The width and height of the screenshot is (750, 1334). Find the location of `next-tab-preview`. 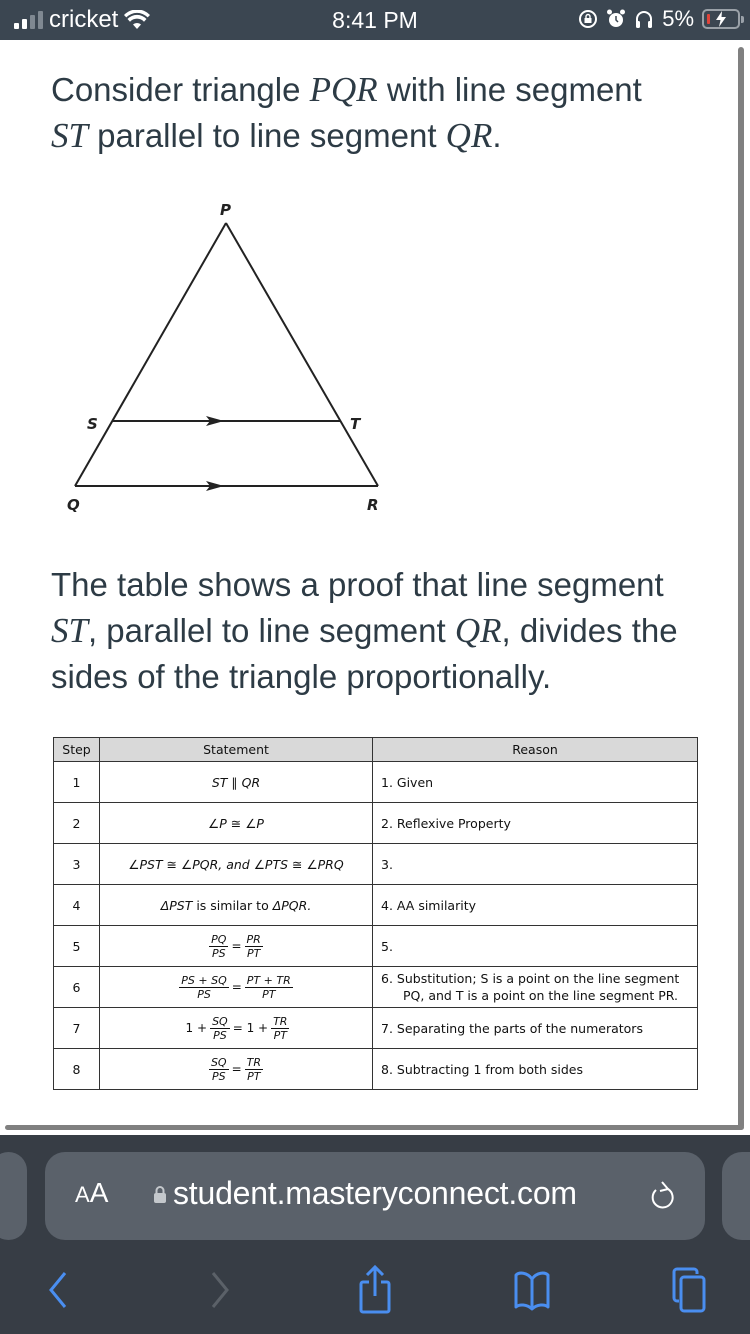

next-tab-preview is located at coordinates (736, 1196).